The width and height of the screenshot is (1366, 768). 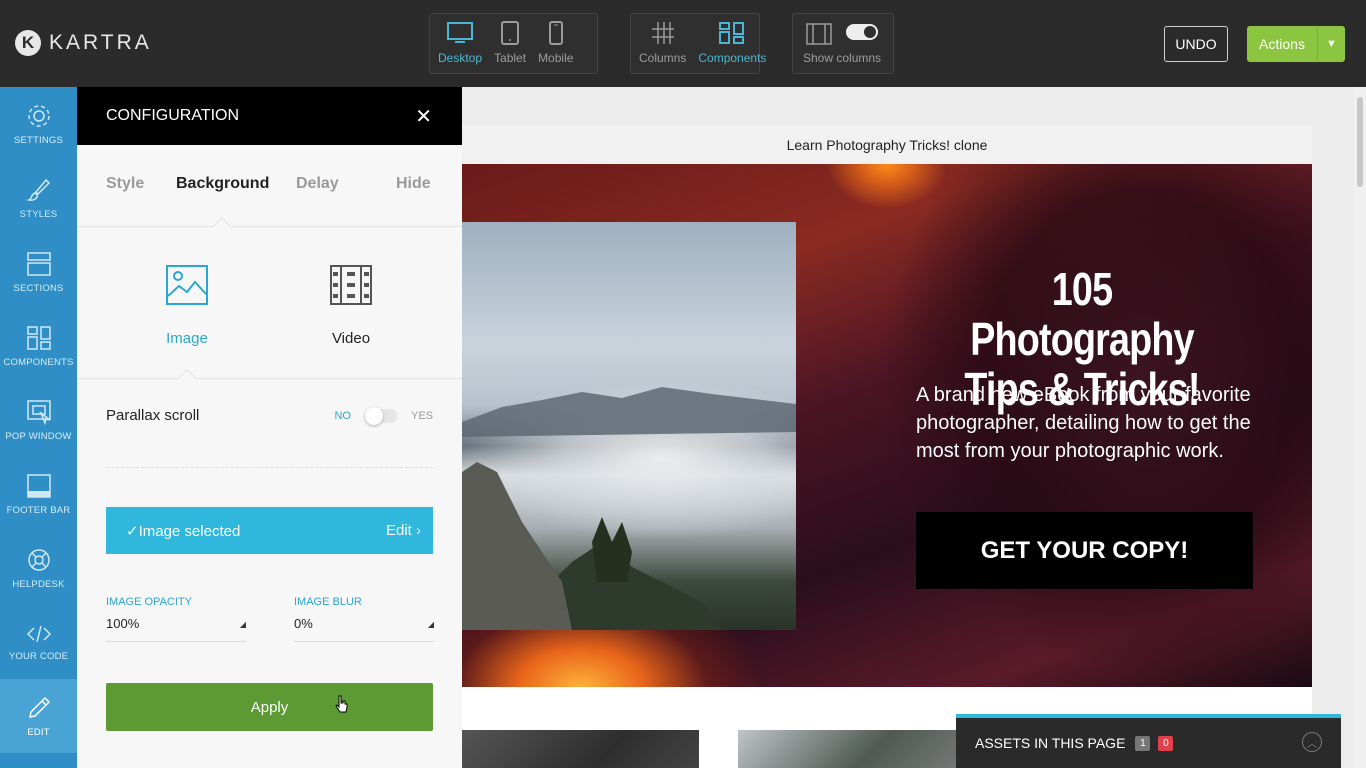 I want to click on edit-image-link: Edit ›, so click(x=403, y=530).